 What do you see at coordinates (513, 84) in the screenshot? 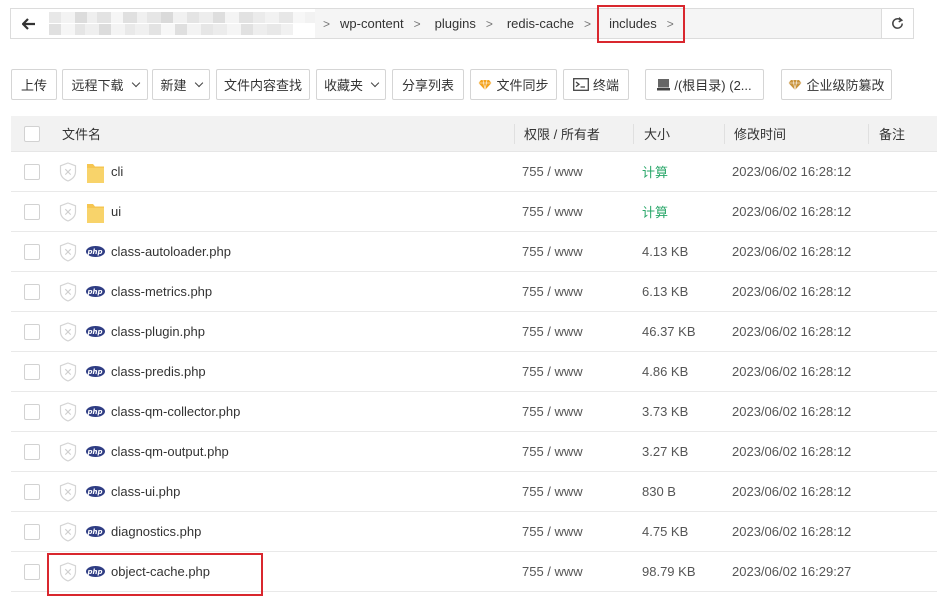
I see `file-sync-button: 文件同步` at bounding box center [513, 84].